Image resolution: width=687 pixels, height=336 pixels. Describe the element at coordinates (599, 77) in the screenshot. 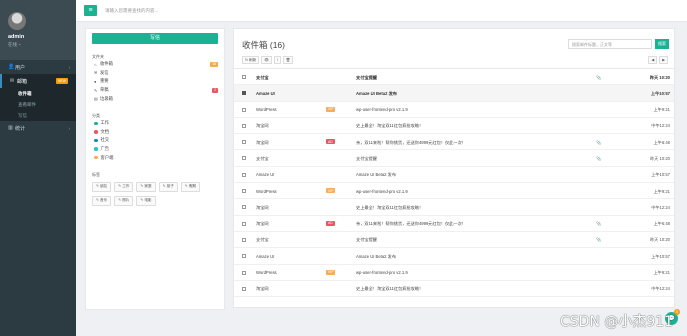

I see `attachment-icon: 📎` at that location.